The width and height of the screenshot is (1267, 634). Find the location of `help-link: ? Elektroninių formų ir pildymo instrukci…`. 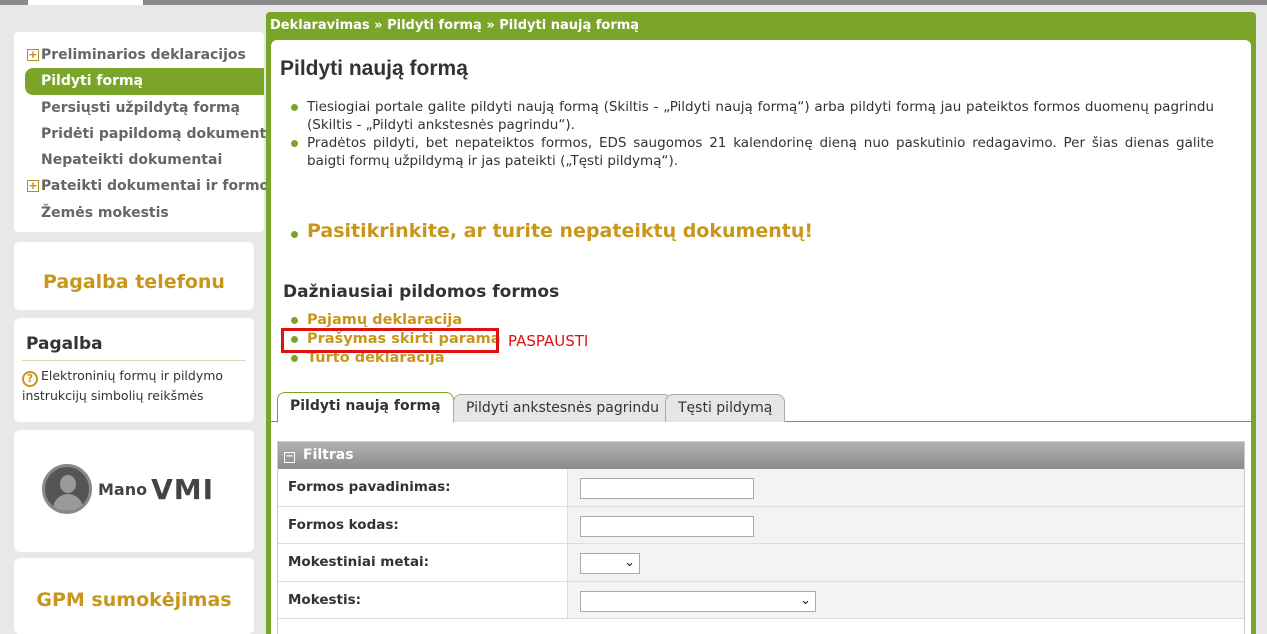

help-link: ? Elektroninių formų ir pildymo instrukci… is located at coordinates (134, 386).